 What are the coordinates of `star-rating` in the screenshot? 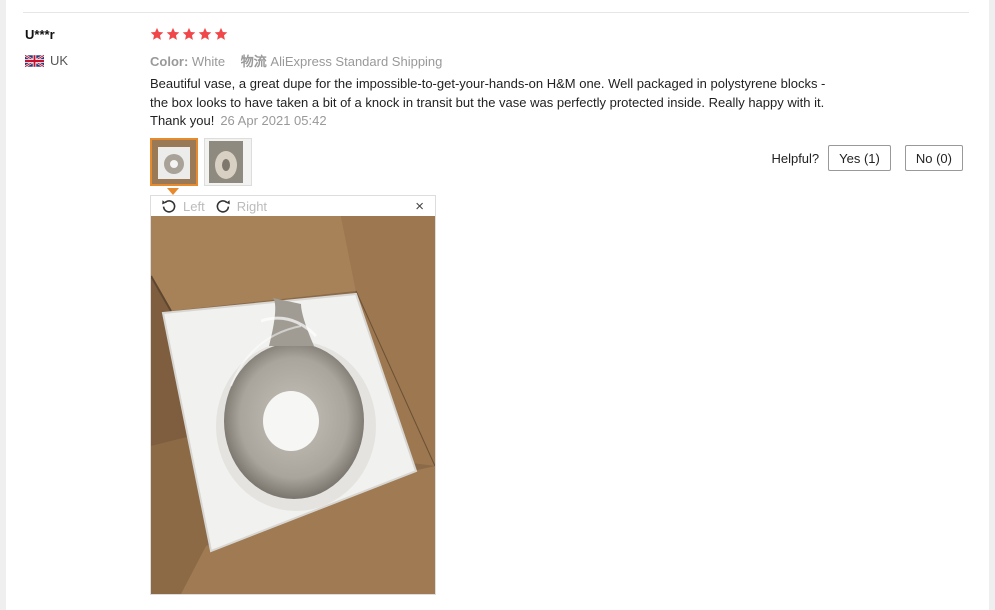 It's located at (189, 34).